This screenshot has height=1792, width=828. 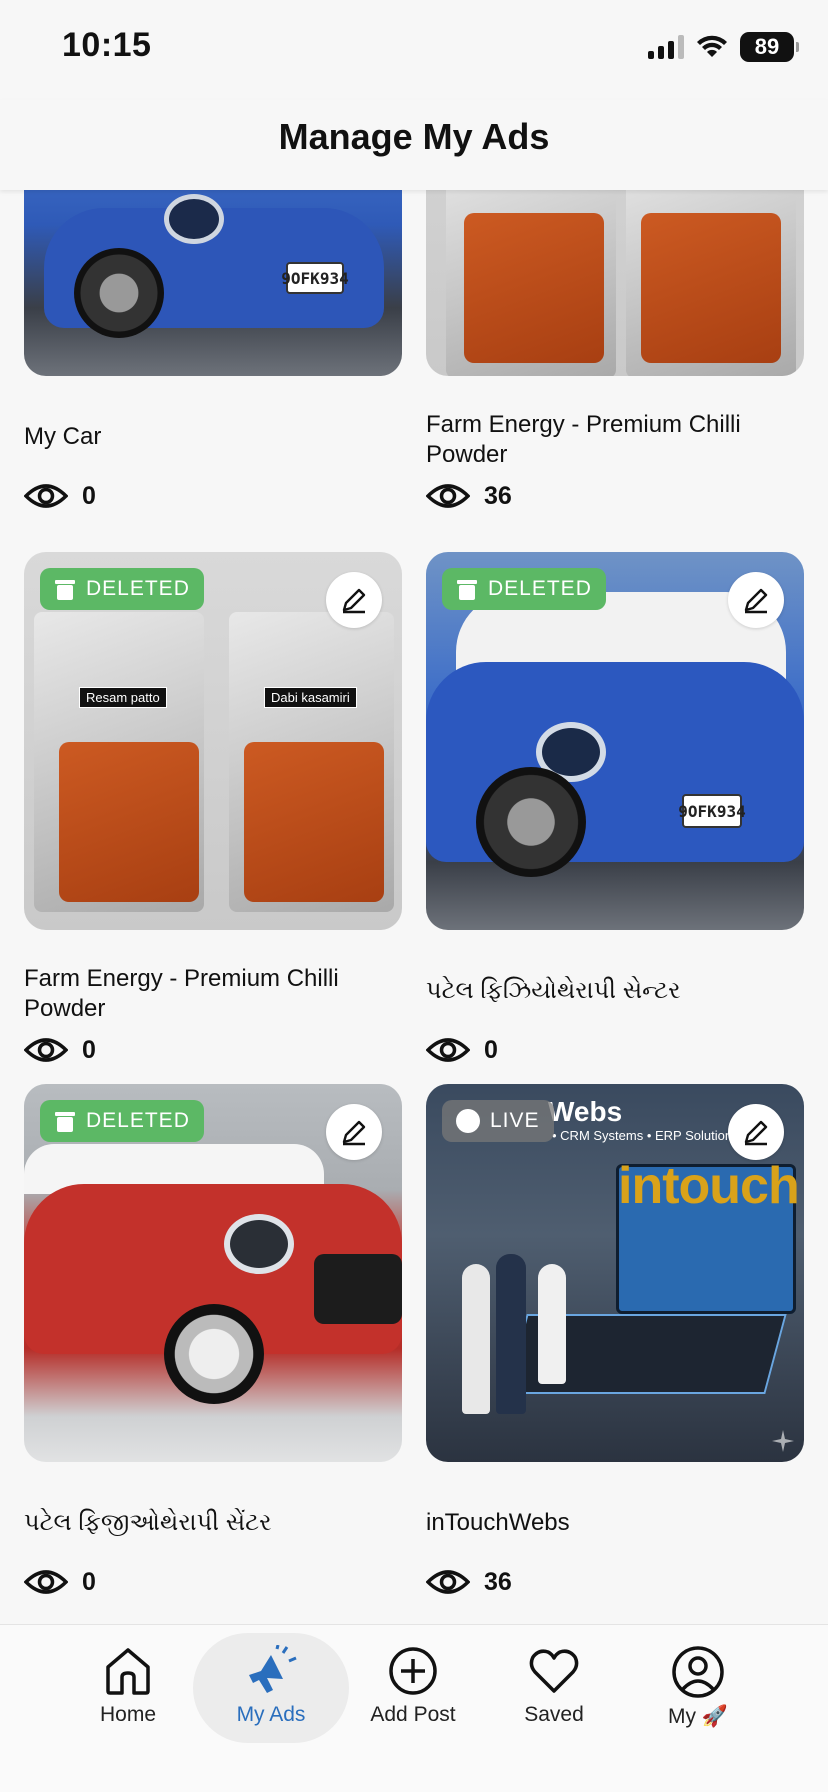 What do you see at coordinates (273, 1669) in the screenshot?
I see `megaphone-icon` at bounding box center [273, 1669].